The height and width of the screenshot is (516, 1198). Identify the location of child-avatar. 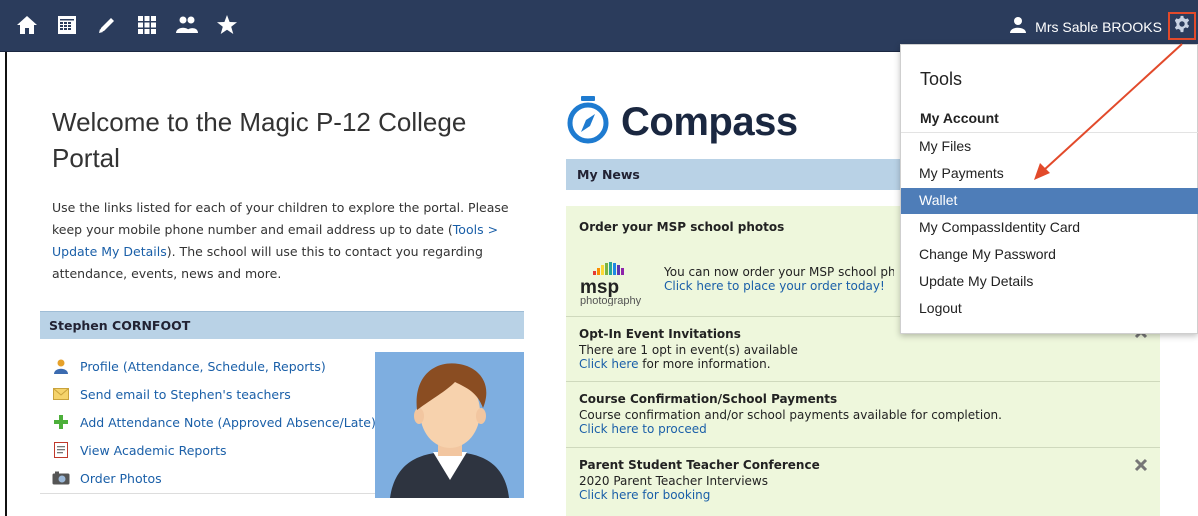
(449, 425).